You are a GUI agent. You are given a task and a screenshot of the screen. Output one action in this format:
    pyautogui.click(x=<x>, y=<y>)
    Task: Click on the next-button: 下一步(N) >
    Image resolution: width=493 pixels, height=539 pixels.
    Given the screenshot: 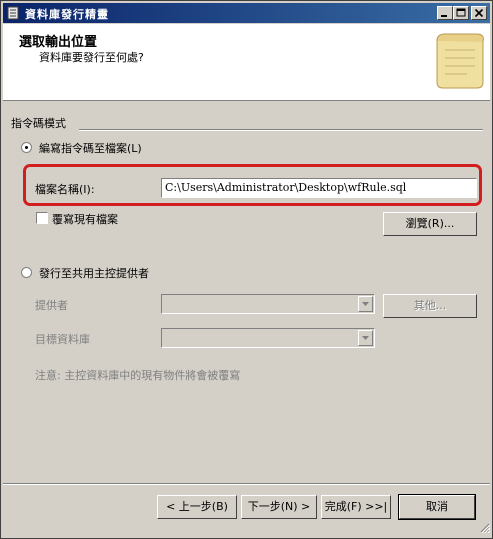 What is the action you would take?
    pyautogui.click(x=279, y=507)
    